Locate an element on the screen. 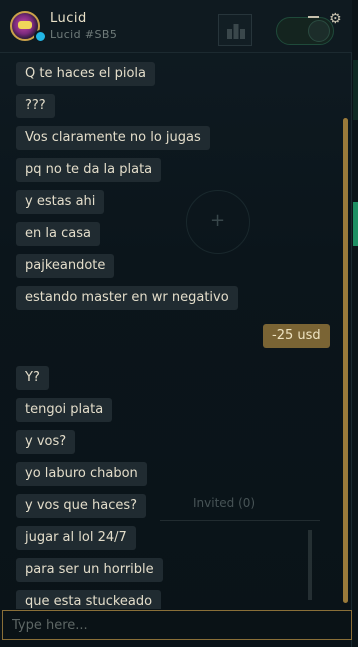 The width and height of the screenshot is (358, 647). window-edge-accent-top is located at coordinates (355, 90).